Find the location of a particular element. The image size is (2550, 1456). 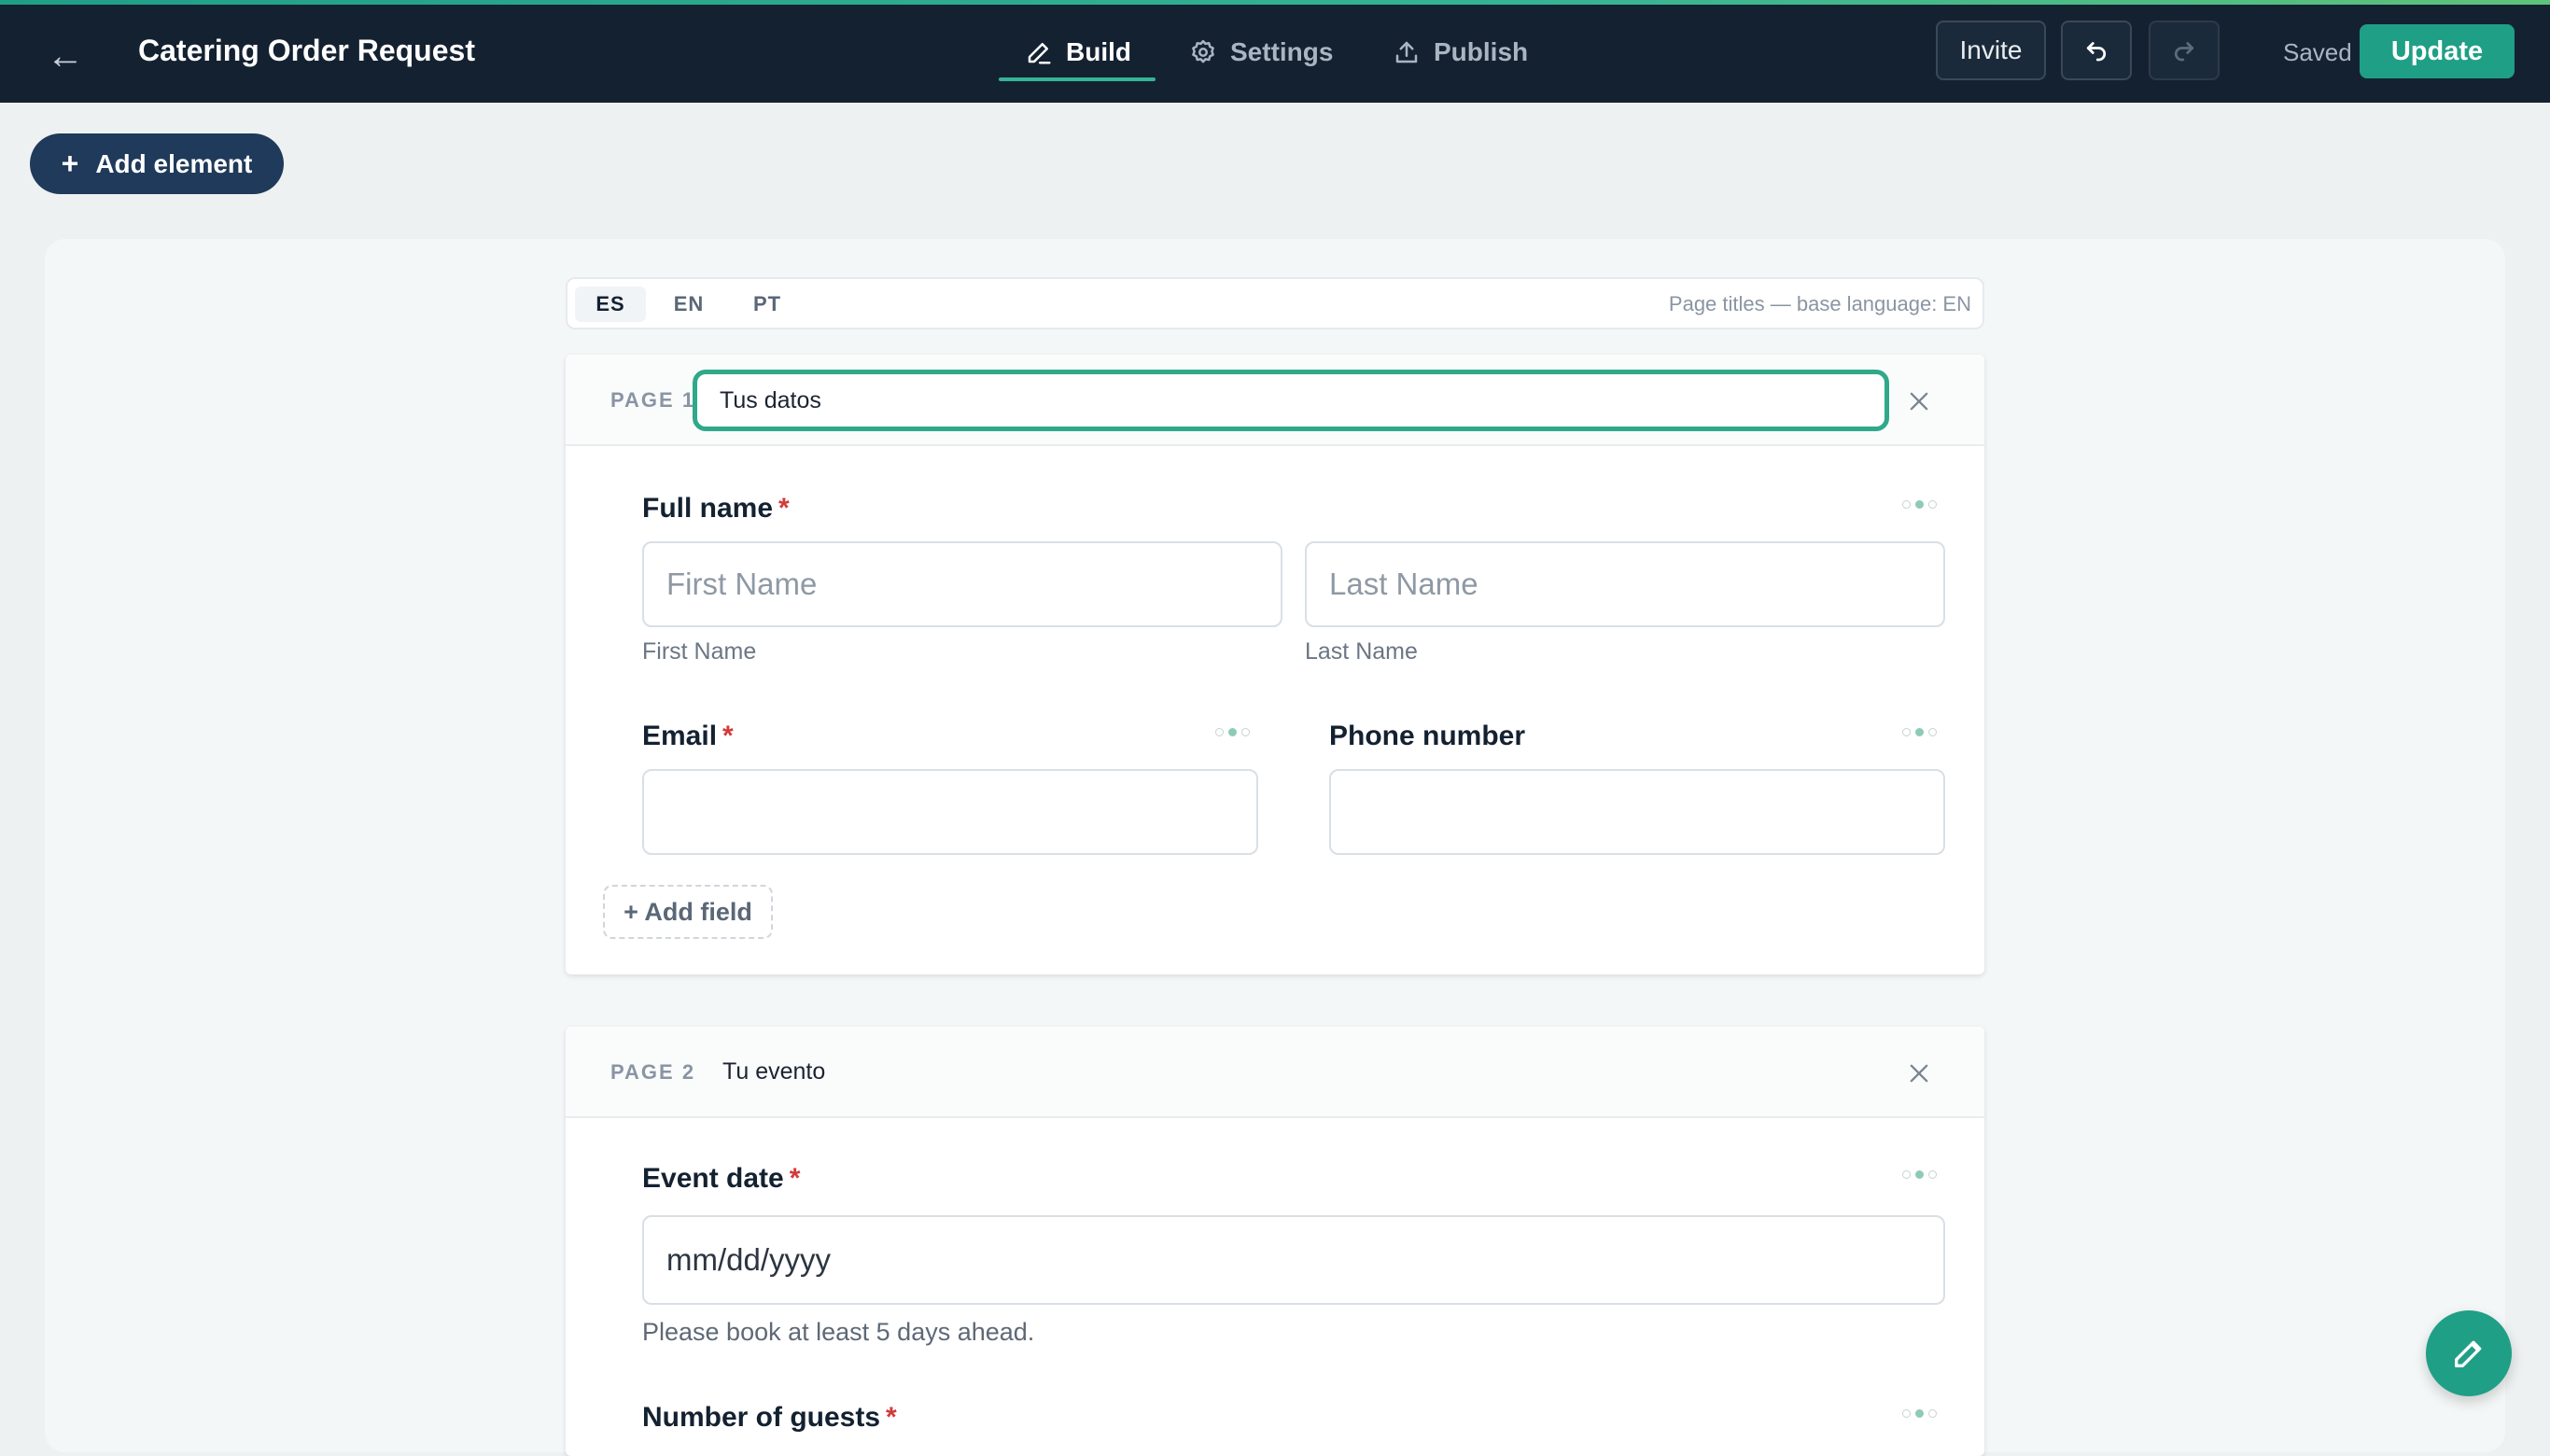

redo-icon is located at coordinates (2184, 52).